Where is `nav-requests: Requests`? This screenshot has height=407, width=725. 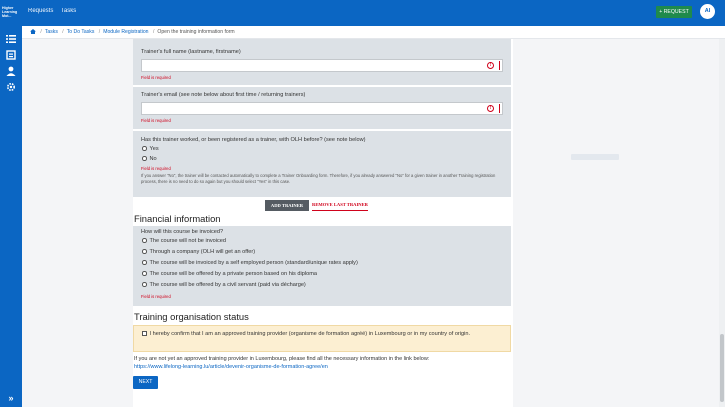
nav-requests: Requests is located at coordinates (40, 11).